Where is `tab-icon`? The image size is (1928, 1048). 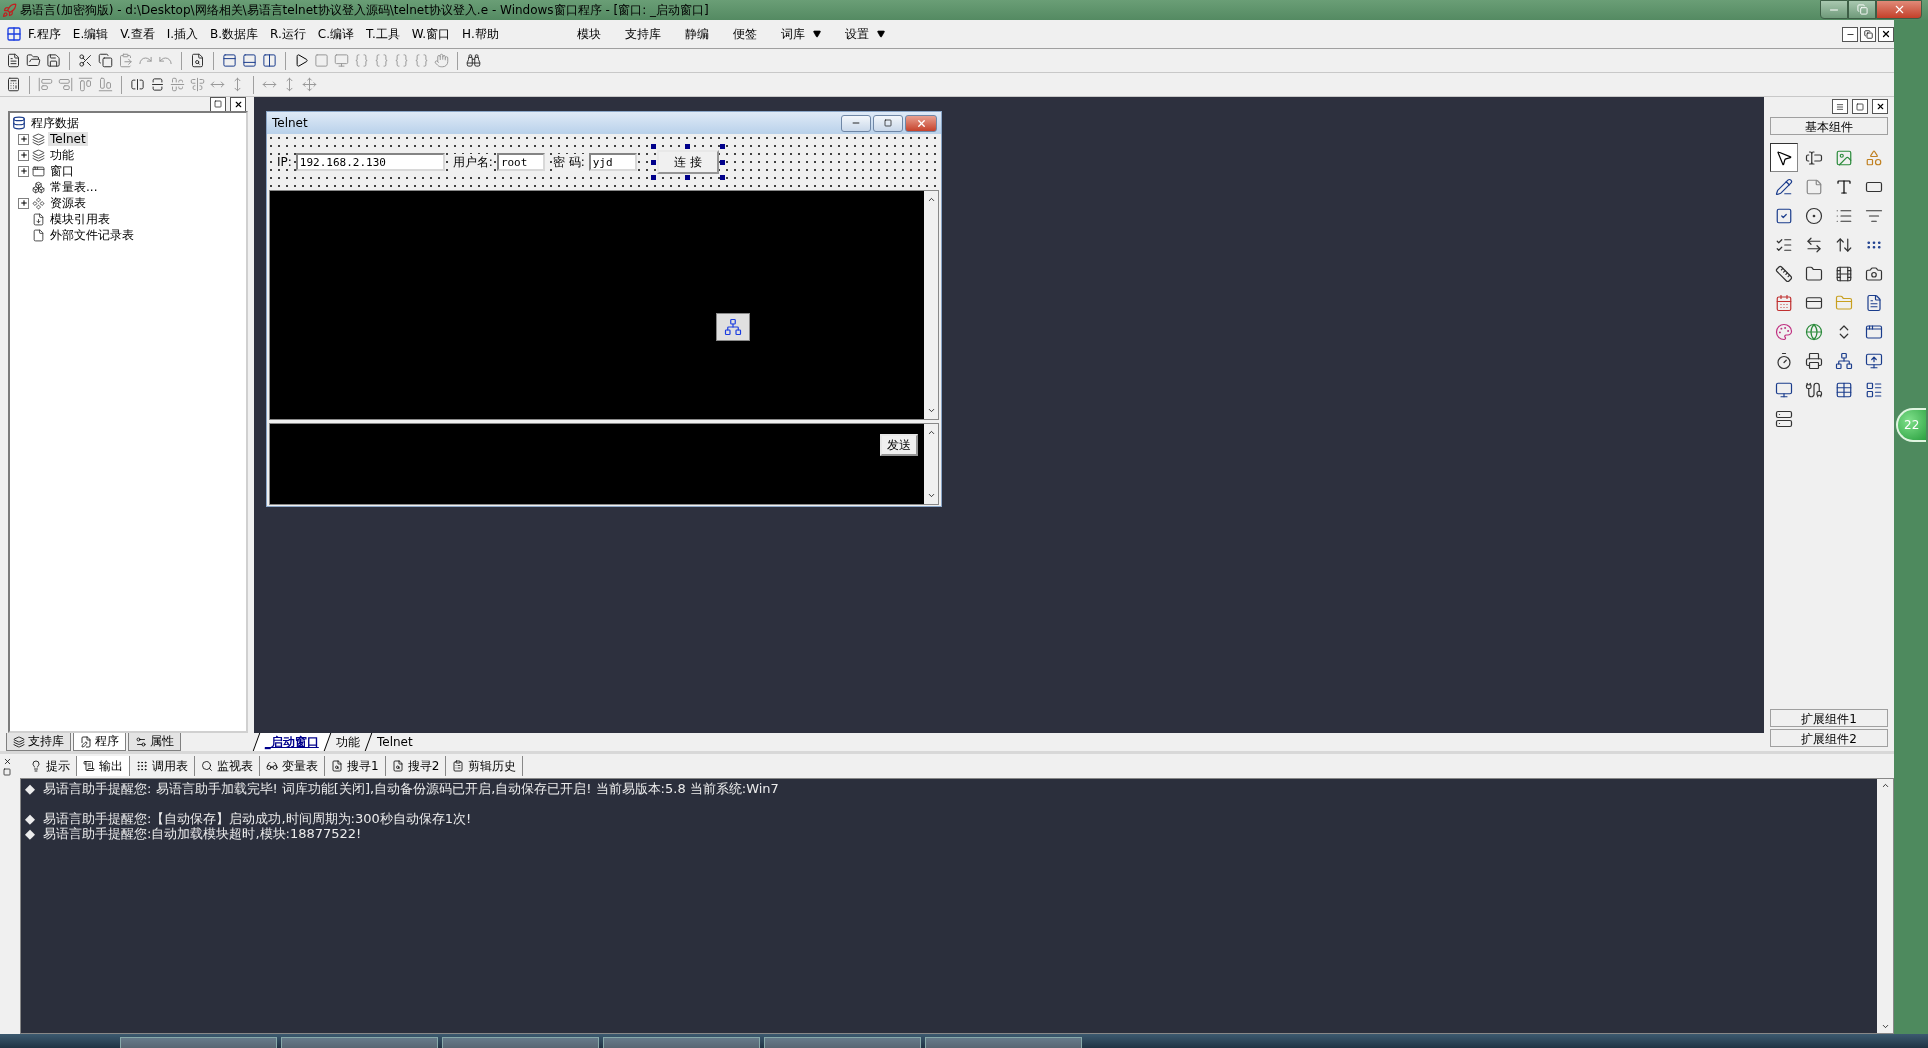
tab-icon is located at coordinates (1814, 273).